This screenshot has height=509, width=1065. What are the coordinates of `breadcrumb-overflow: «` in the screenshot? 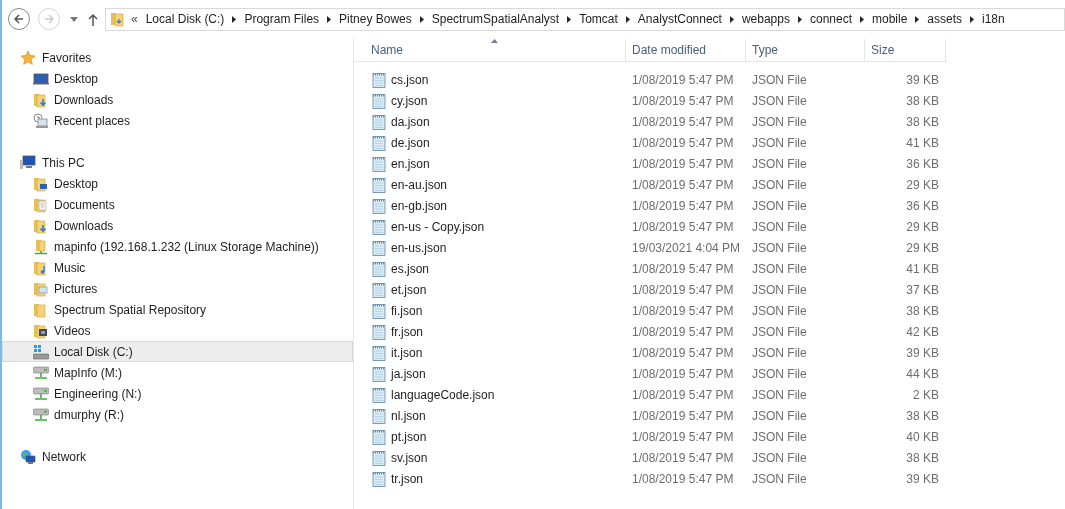 It's located at (134, 19).